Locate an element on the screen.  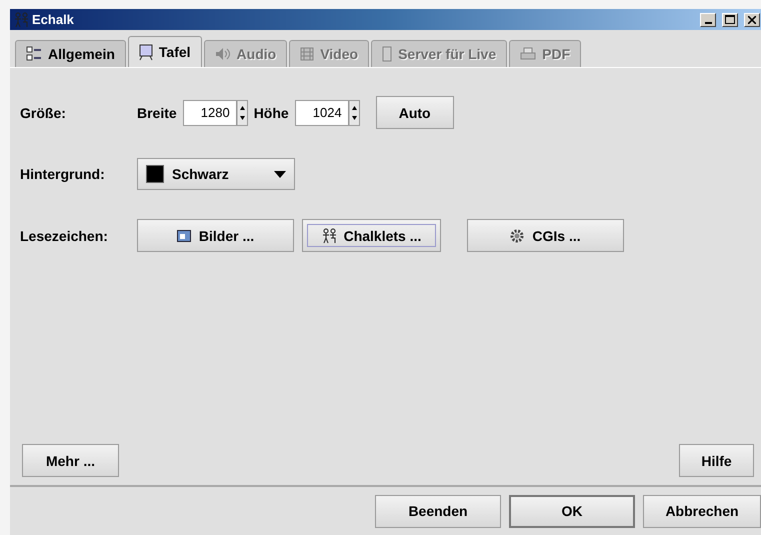
maximize-button is located at coordinates (730, 19).